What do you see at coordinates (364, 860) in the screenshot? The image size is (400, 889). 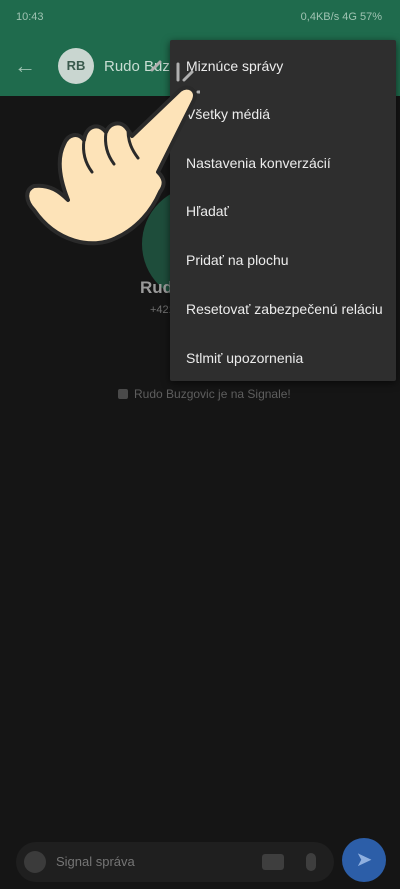 I see `send-button: ➤` at bounding box center [364, 860].